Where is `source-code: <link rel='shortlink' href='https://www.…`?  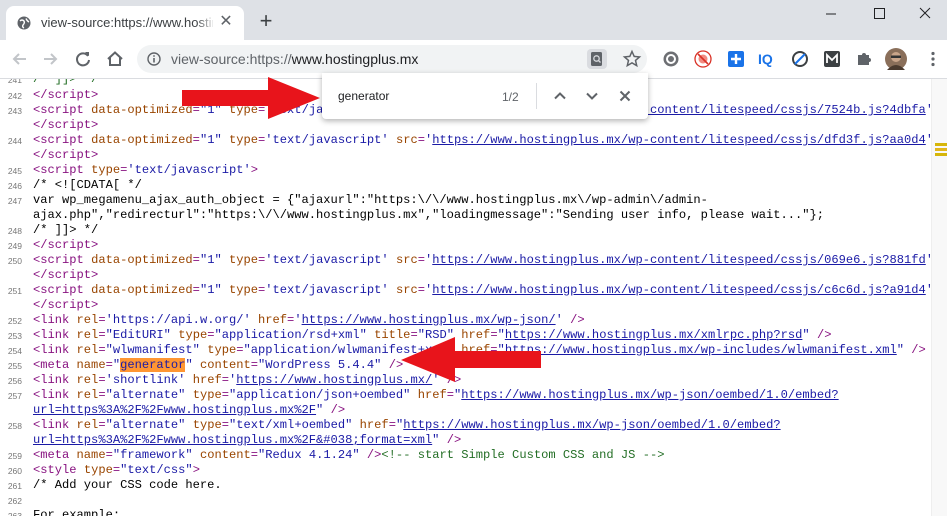 source-code: <link rel='shortlink' href='https://www.… is located at coordinates (247, 380).